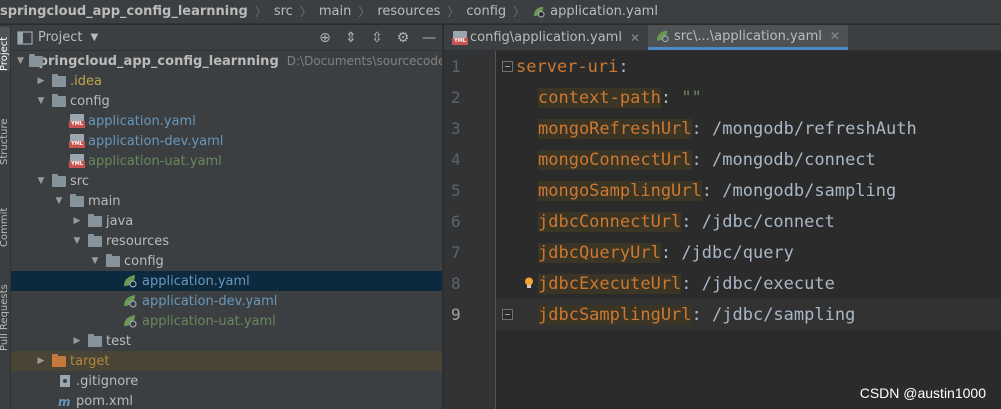  I want to click on expand-all-icon: ⇕, so click(351, 38).